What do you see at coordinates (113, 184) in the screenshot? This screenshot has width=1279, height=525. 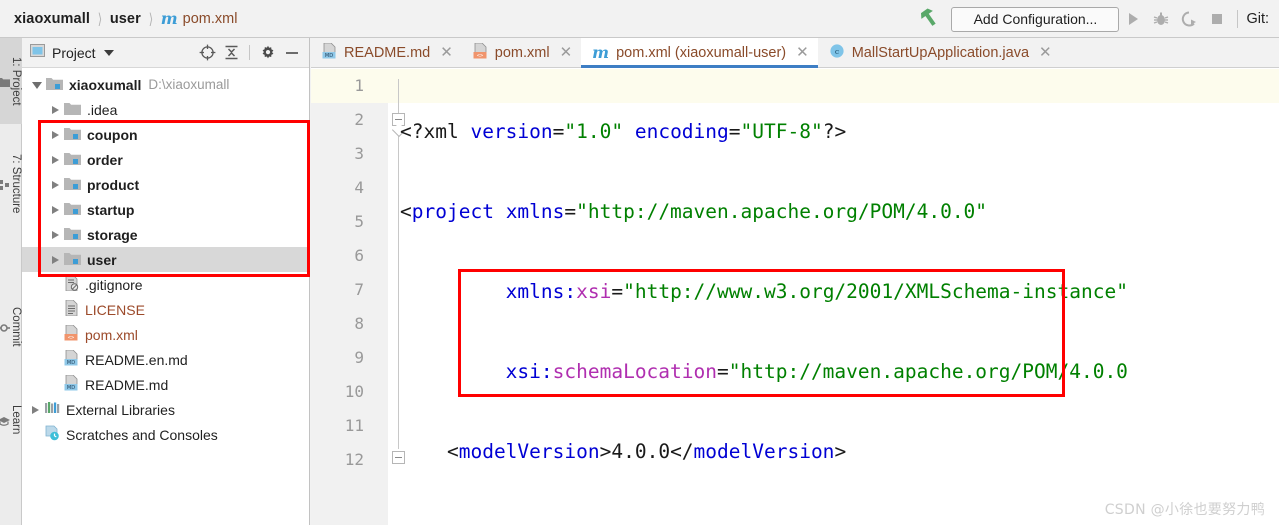 I see `tree-node-label: product` at bounding box center [113, 184].